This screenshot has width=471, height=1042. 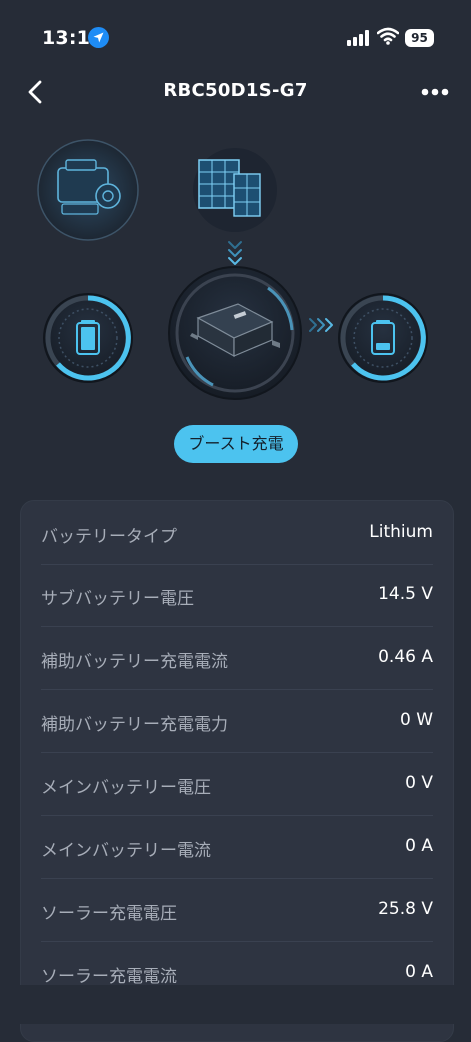 I want to click on info-label: バッテリータイプ, so click(x=109, y=537).